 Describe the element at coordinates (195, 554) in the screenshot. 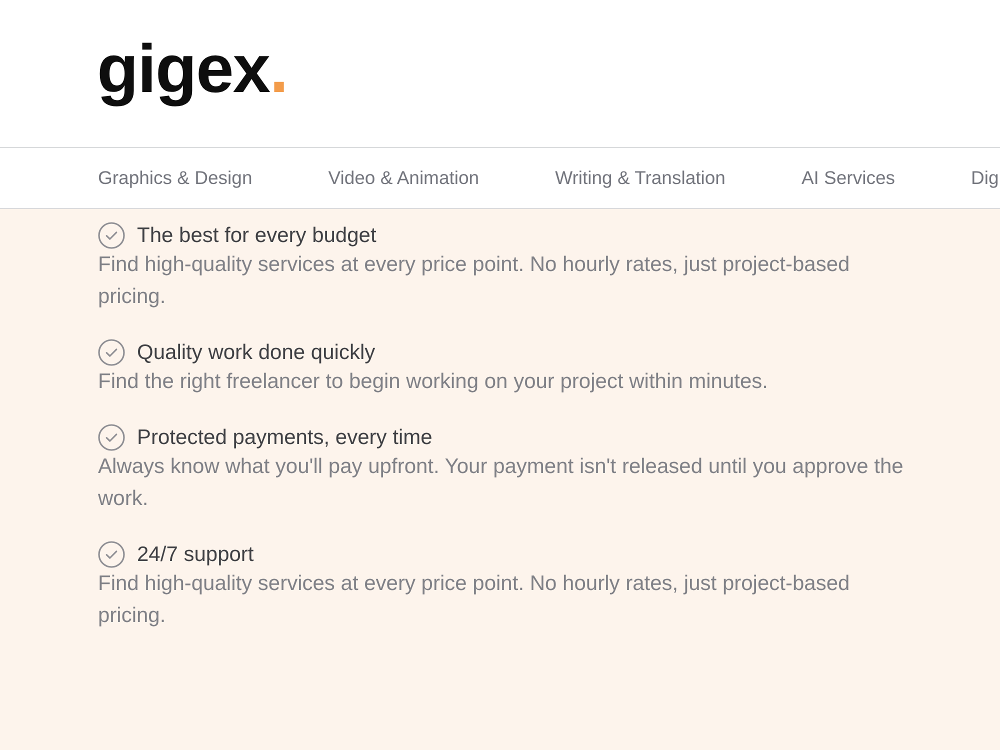

I see `feature-title: 24/7 support` at that location.